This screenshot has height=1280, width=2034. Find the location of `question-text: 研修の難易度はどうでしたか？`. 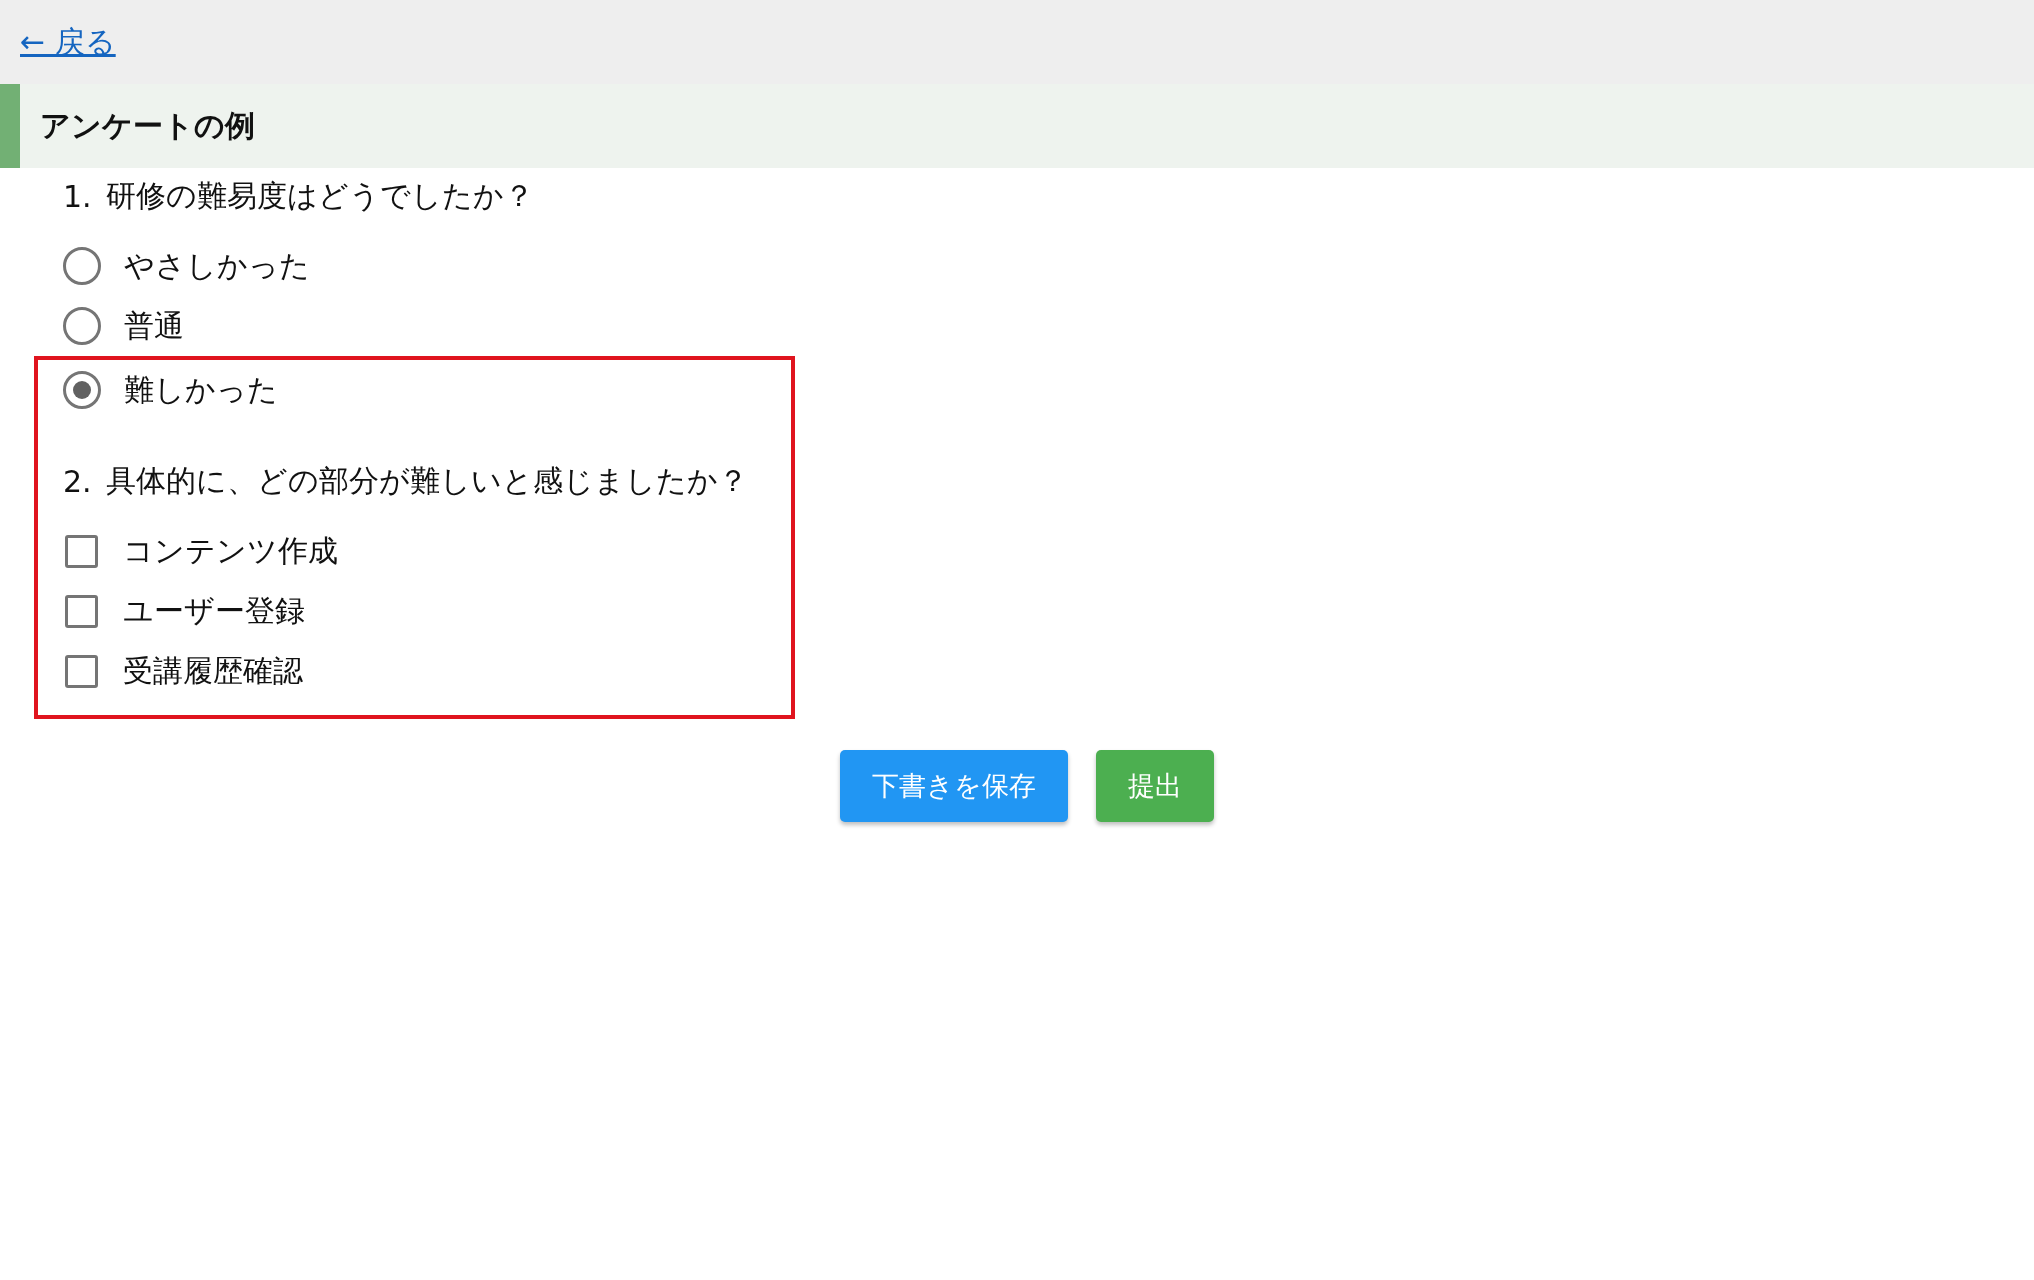

question-text: 研修の難易度はどうでしたか？ is located at coordinates (319, 195).